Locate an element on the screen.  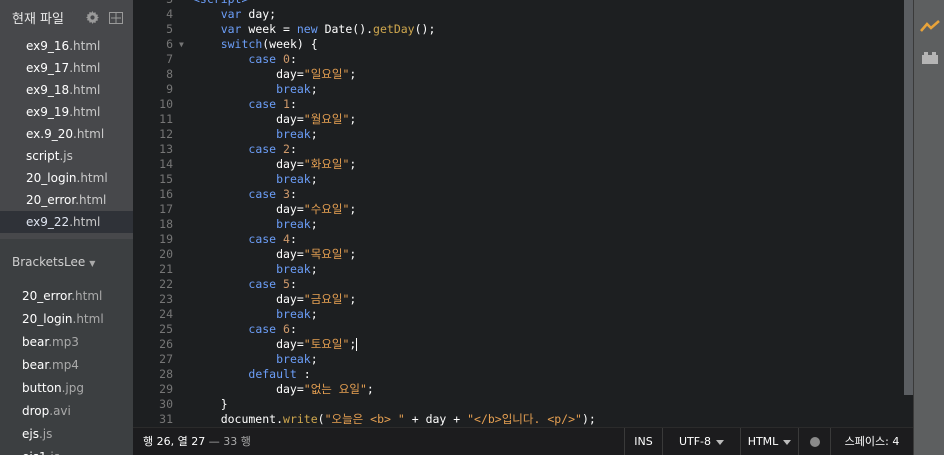
code-line: 29 day="없는 요일"; is located at coordinates (517, 389).